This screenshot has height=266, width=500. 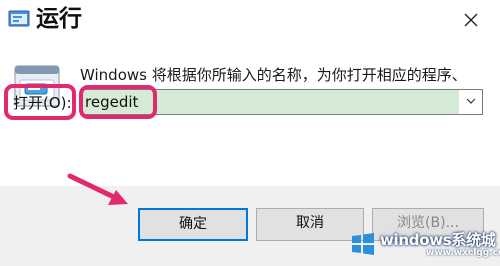 I want to click on open-combobox, so click(x=281, y=102).